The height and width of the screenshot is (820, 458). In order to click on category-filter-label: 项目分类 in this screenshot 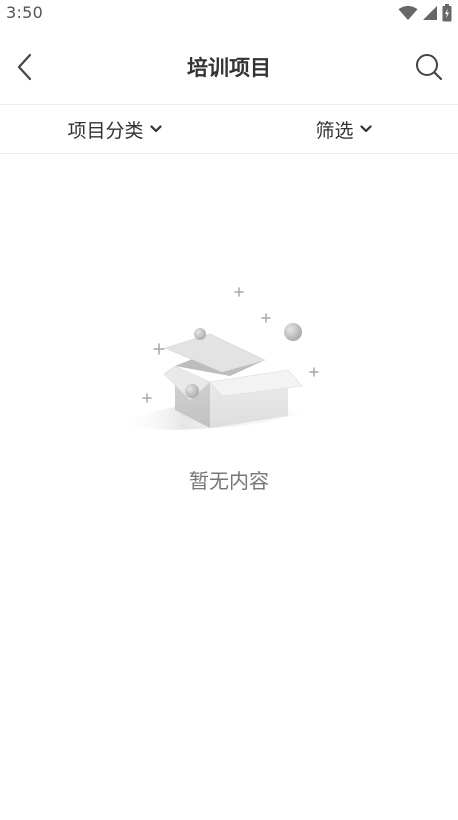, I will do `click(105, 130)`.